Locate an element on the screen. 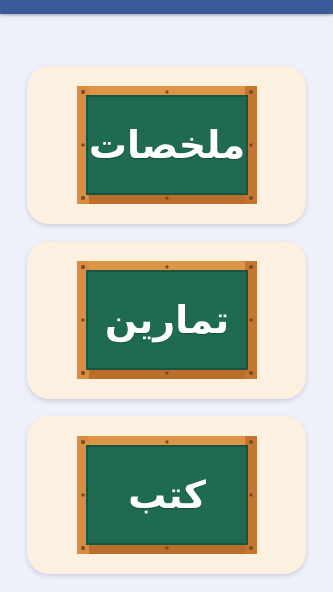 This screenshot has width=333, height=592. books-label: كتب is located at coordinates (167, 495).